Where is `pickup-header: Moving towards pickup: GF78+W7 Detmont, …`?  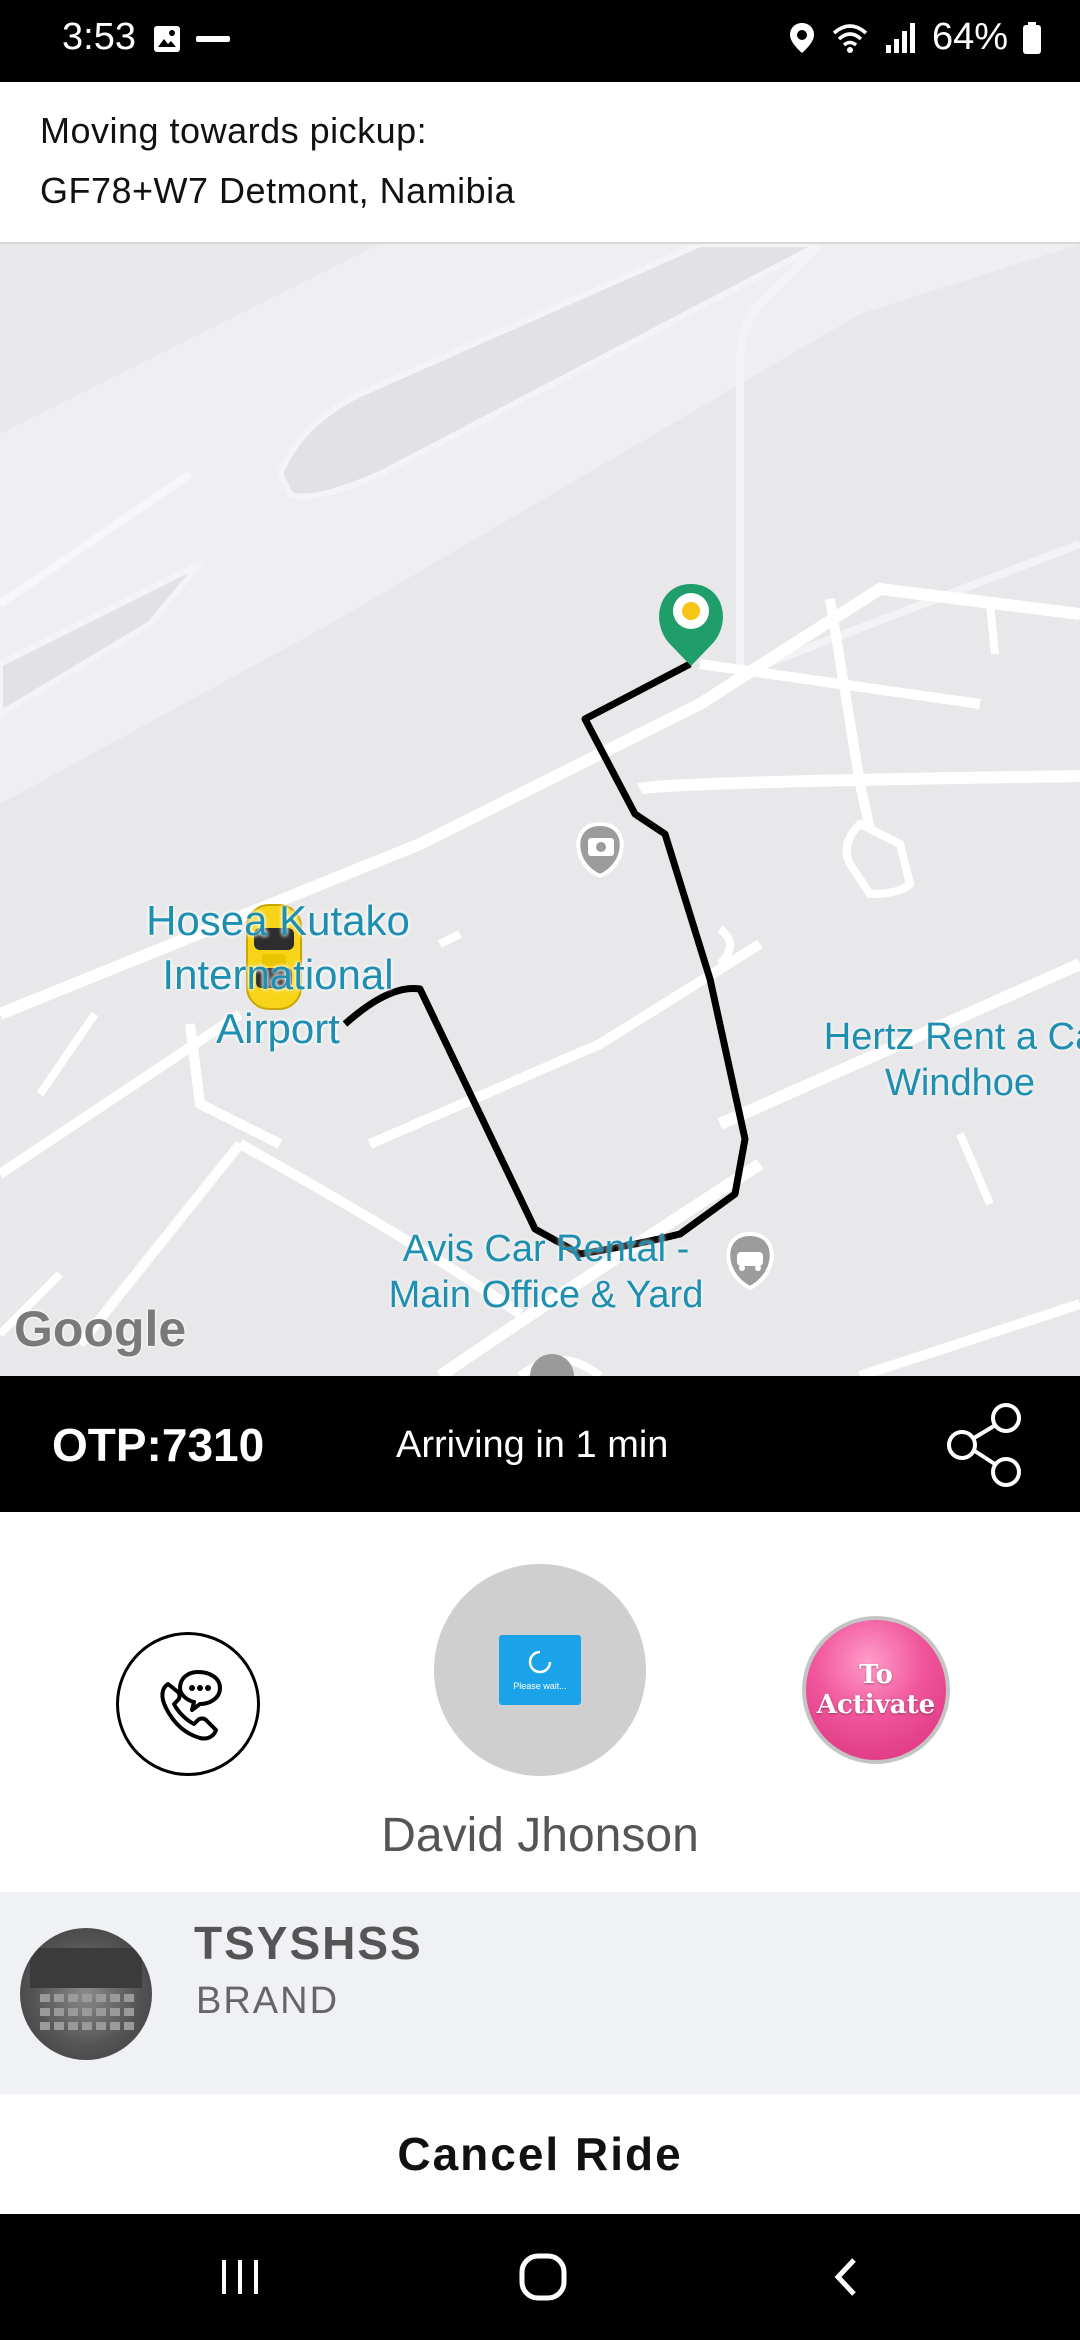 pickup-header: Moving towards pickup: GF78+W7 Detmont, … is located at coordinates (540, 163).